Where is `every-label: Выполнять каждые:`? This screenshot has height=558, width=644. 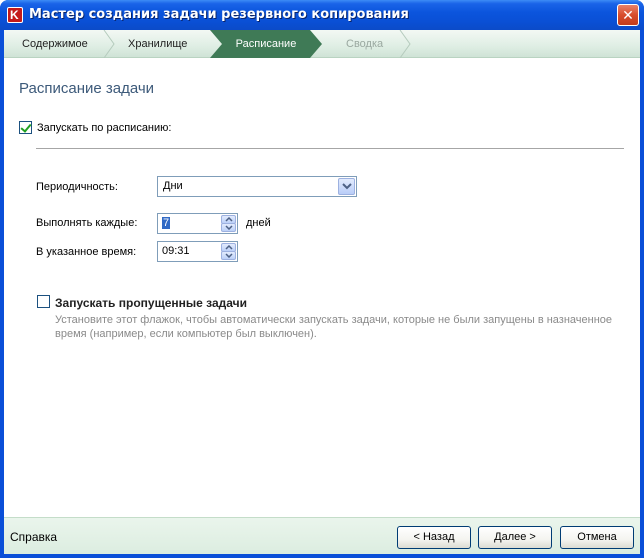 every-label: Выполнять каждые: is located at coordinates (87, 223).